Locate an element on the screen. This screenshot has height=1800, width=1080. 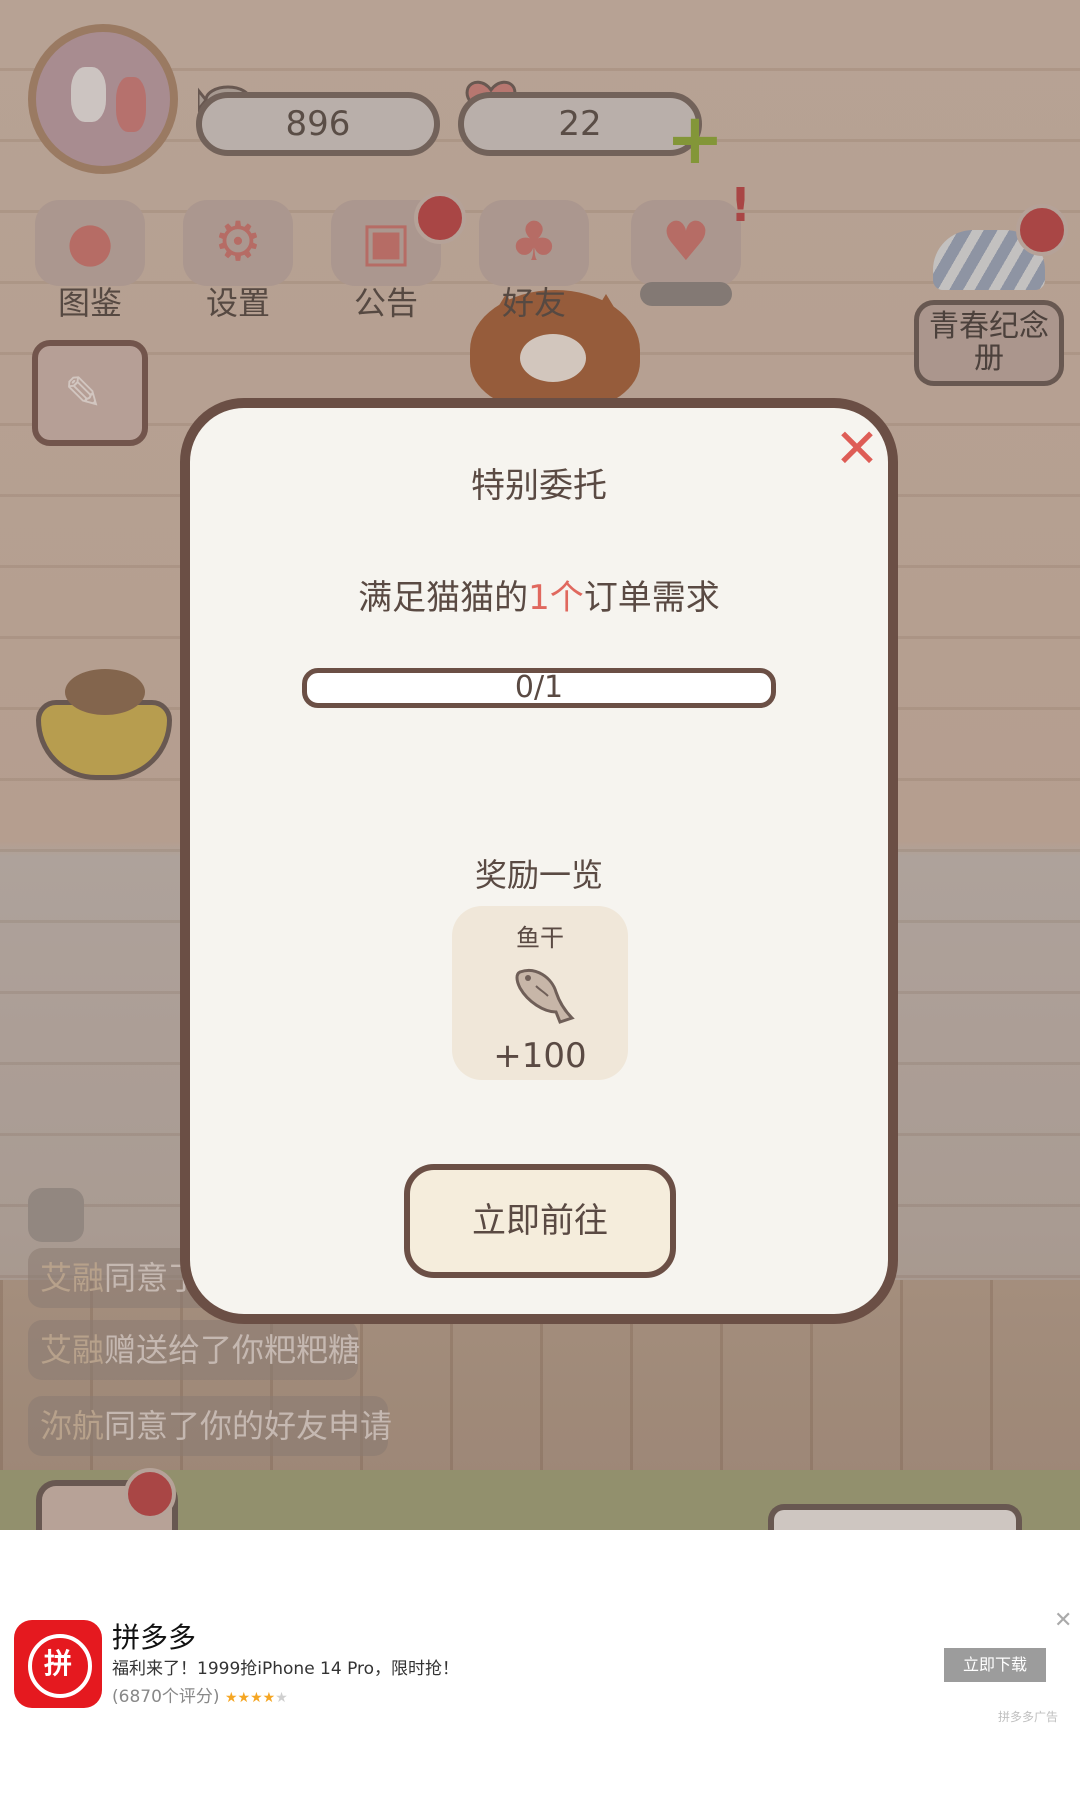
task-suffix: 订单需求 is located at coordinates (651, 598).